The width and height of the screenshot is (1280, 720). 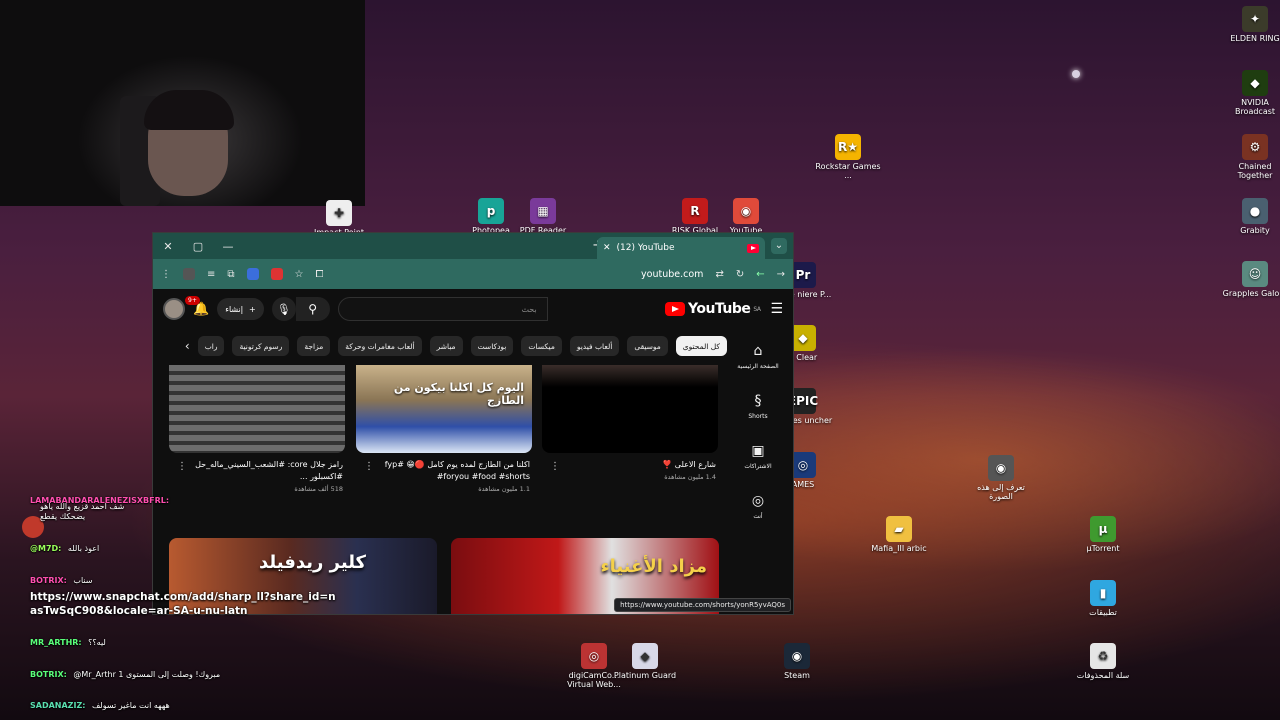 What do you see at coordinates (189, 274) in the screenshot?
I see `extension-icon` at bounding box center [189, 274].